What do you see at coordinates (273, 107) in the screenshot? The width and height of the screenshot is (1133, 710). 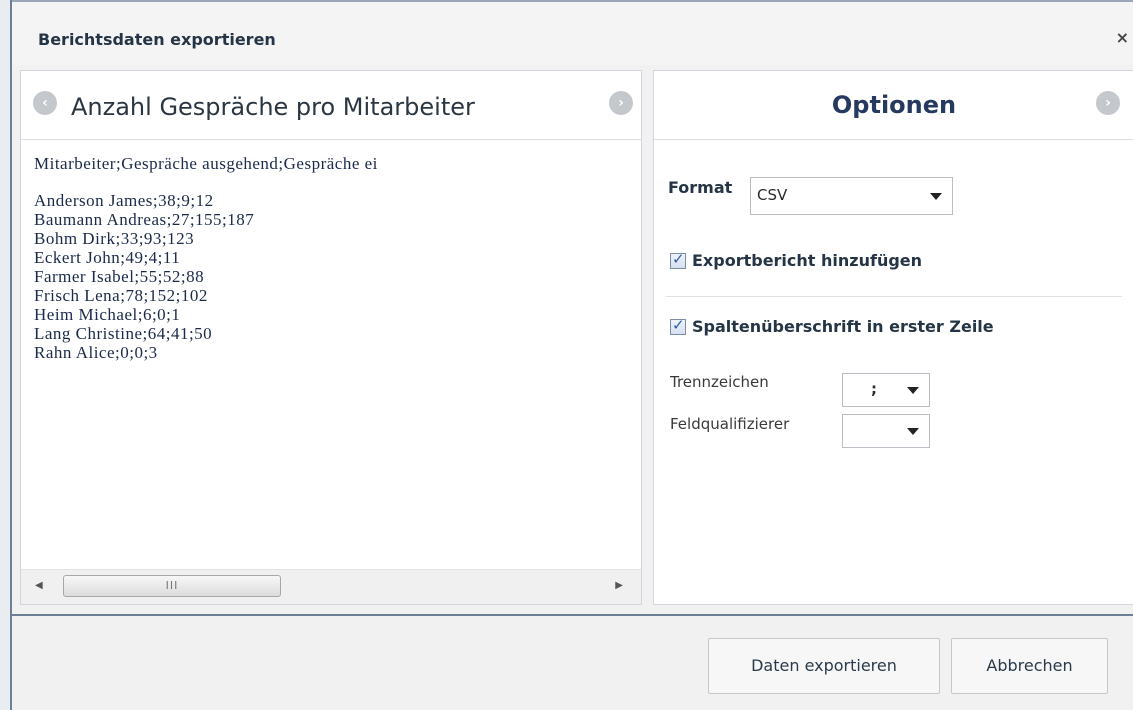 I see `preview-title: Anzahl Gespräche pro Mitarbeiter` at bounding box center [273, 107].